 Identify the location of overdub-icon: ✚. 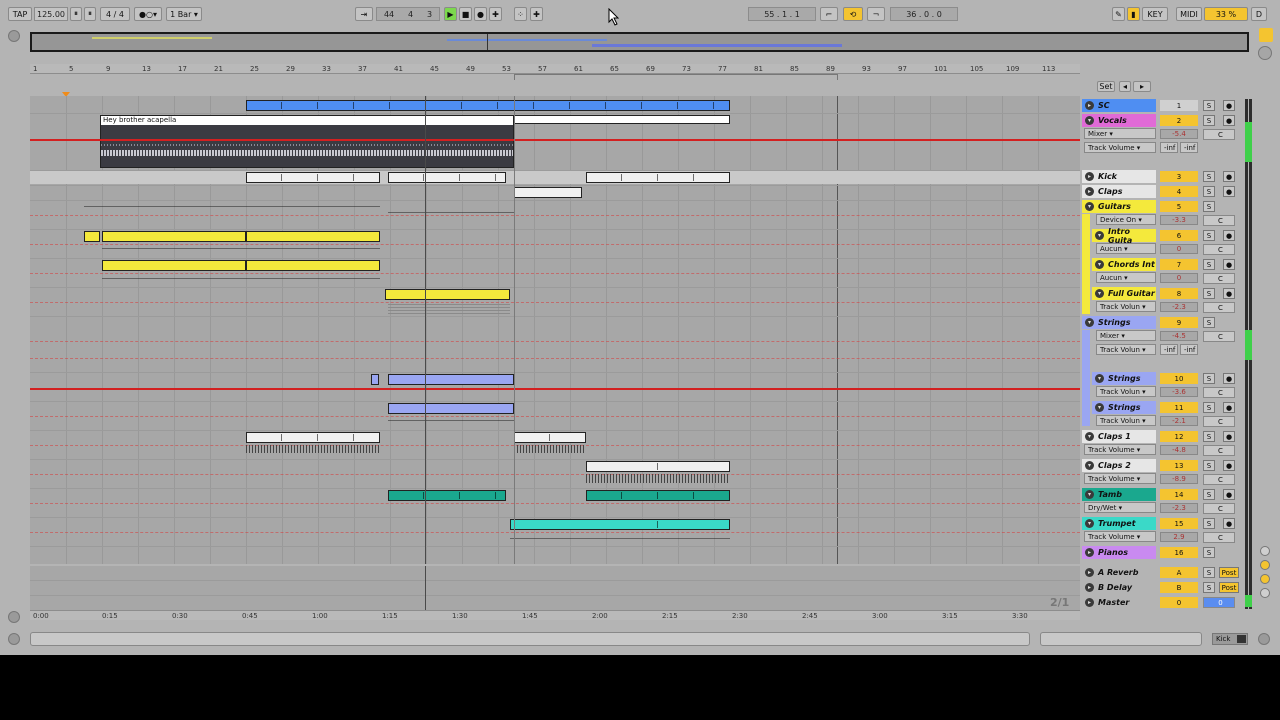
(495, 14).